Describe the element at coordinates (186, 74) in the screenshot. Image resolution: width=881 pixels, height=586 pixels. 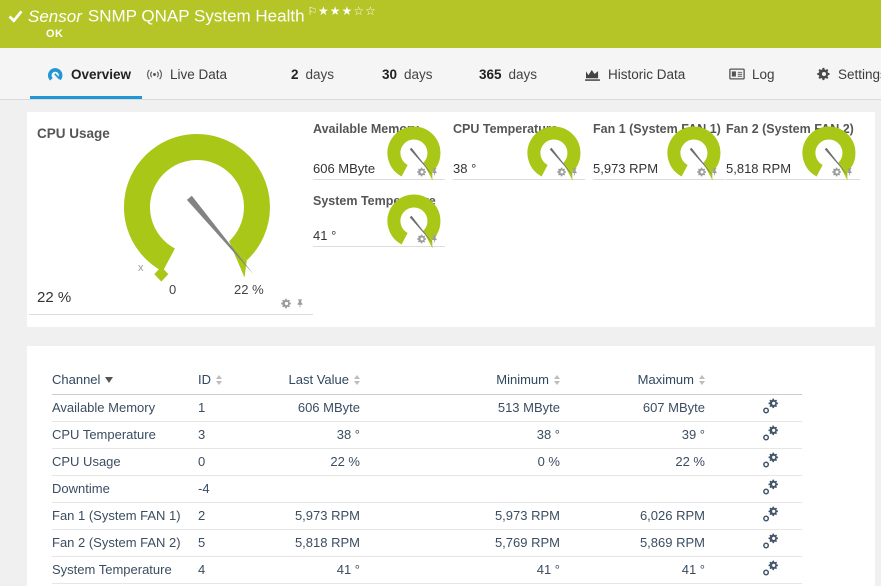
I see `tab-live-data: Live Data` at that location.